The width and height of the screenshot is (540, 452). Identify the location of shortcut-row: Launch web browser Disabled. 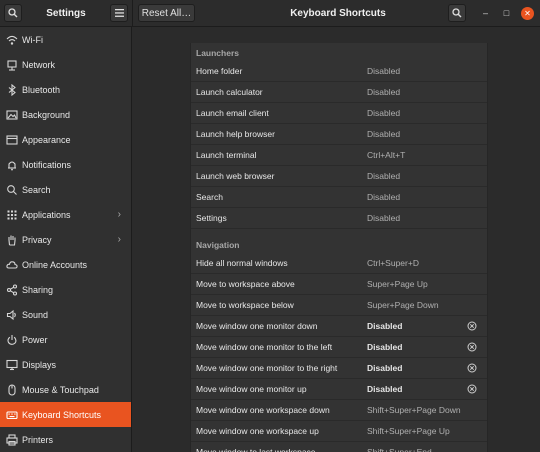
(339, 176).